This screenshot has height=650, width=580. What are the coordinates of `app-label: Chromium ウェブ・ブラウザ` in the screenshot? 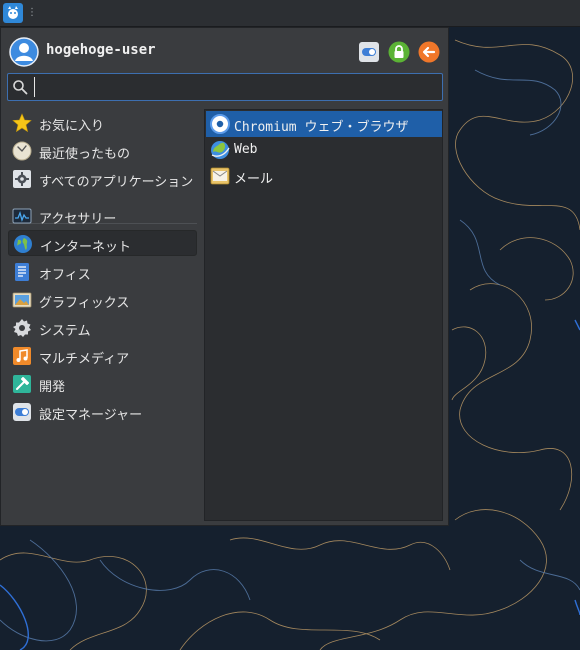 It's located at (321, 127).